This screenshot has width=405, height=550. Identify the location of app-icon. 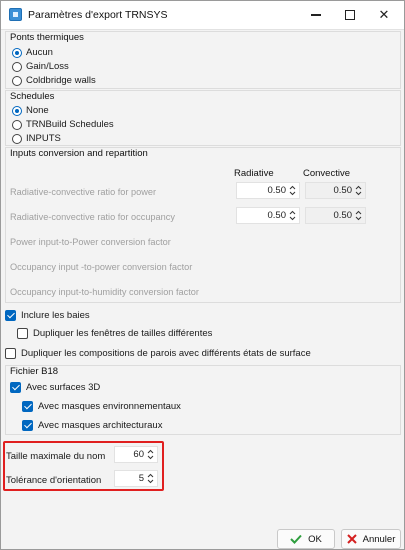
(15, 14).